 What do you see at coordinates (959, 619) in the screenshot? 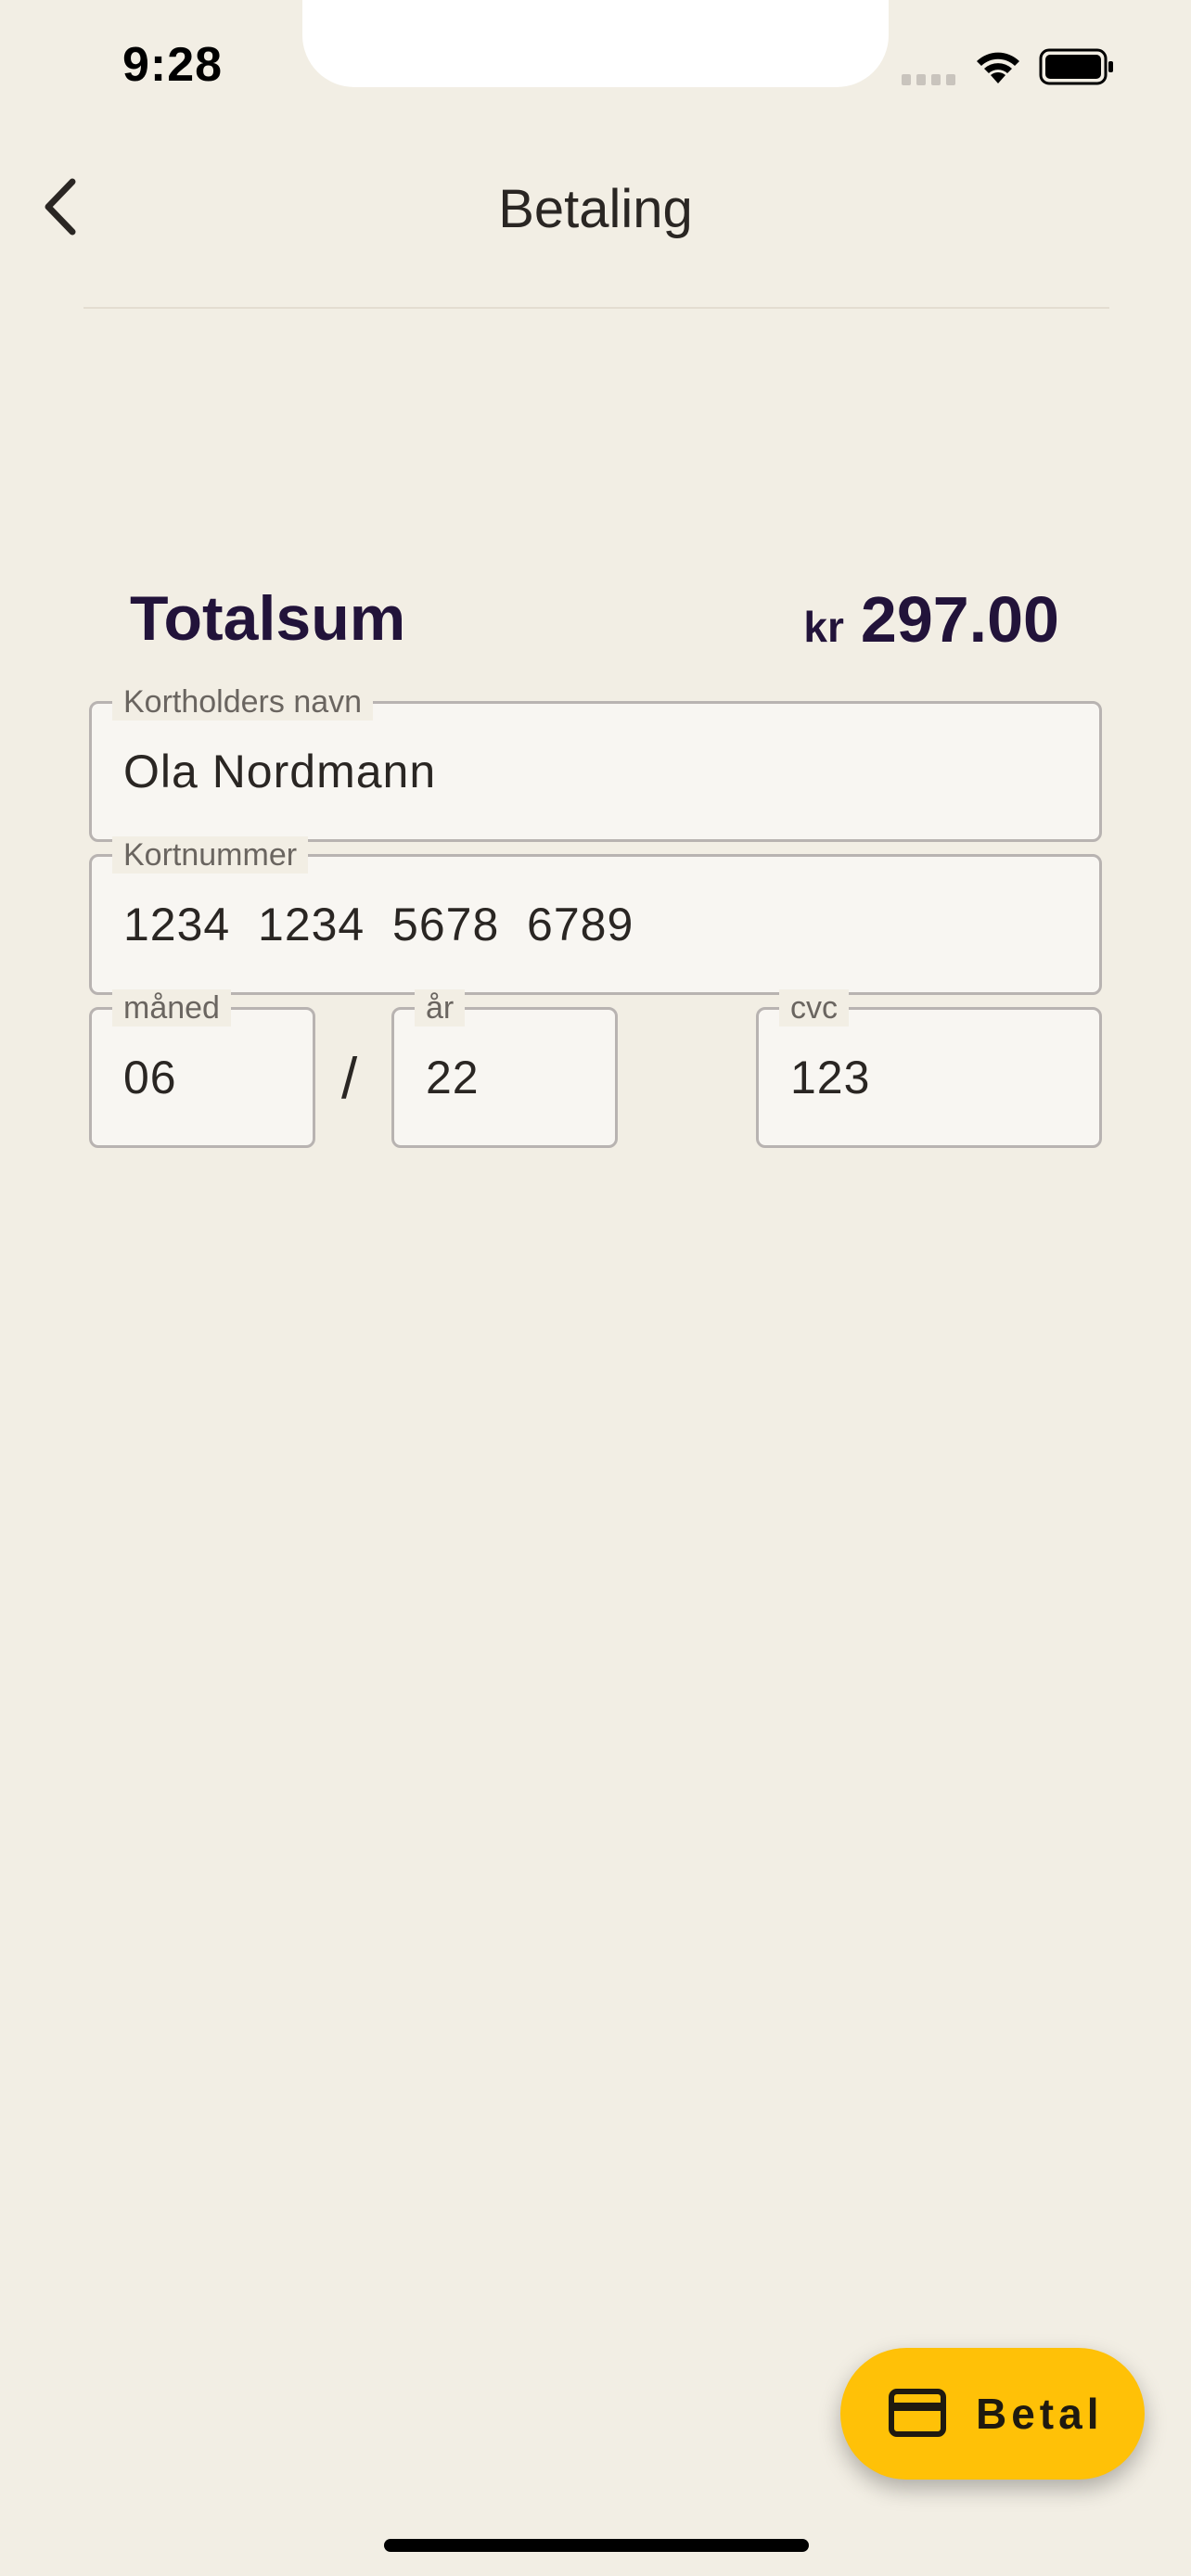
I see `total-value: 297.00` at bounding box center [959, 619].